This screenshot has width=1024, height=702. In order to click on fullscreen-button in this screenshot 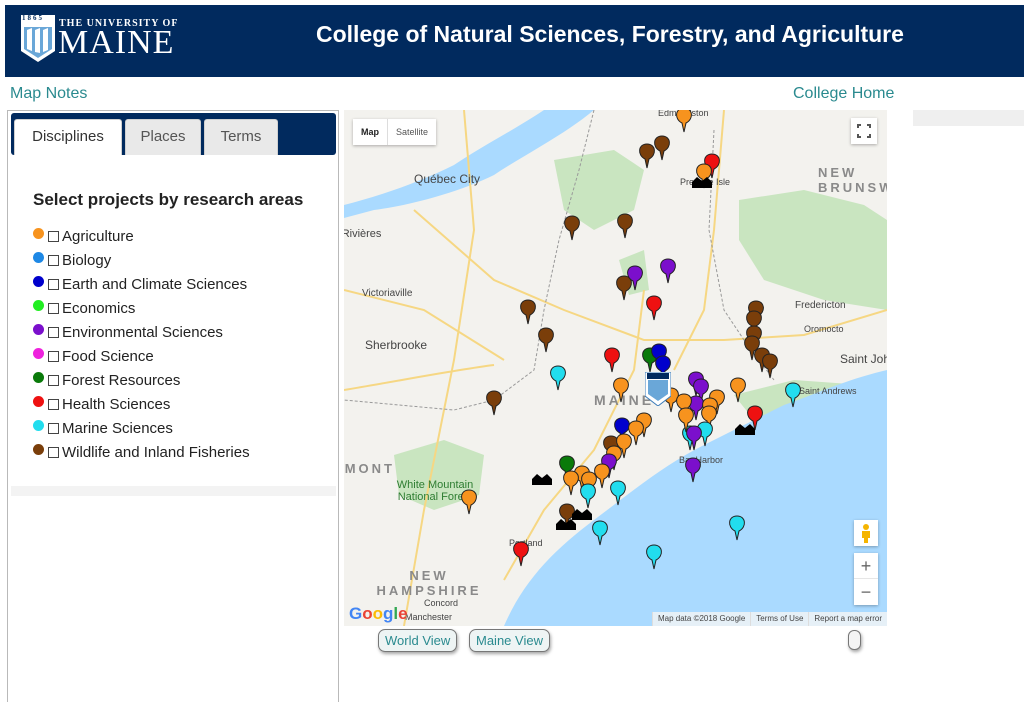, I will do `click(864, 131)`.